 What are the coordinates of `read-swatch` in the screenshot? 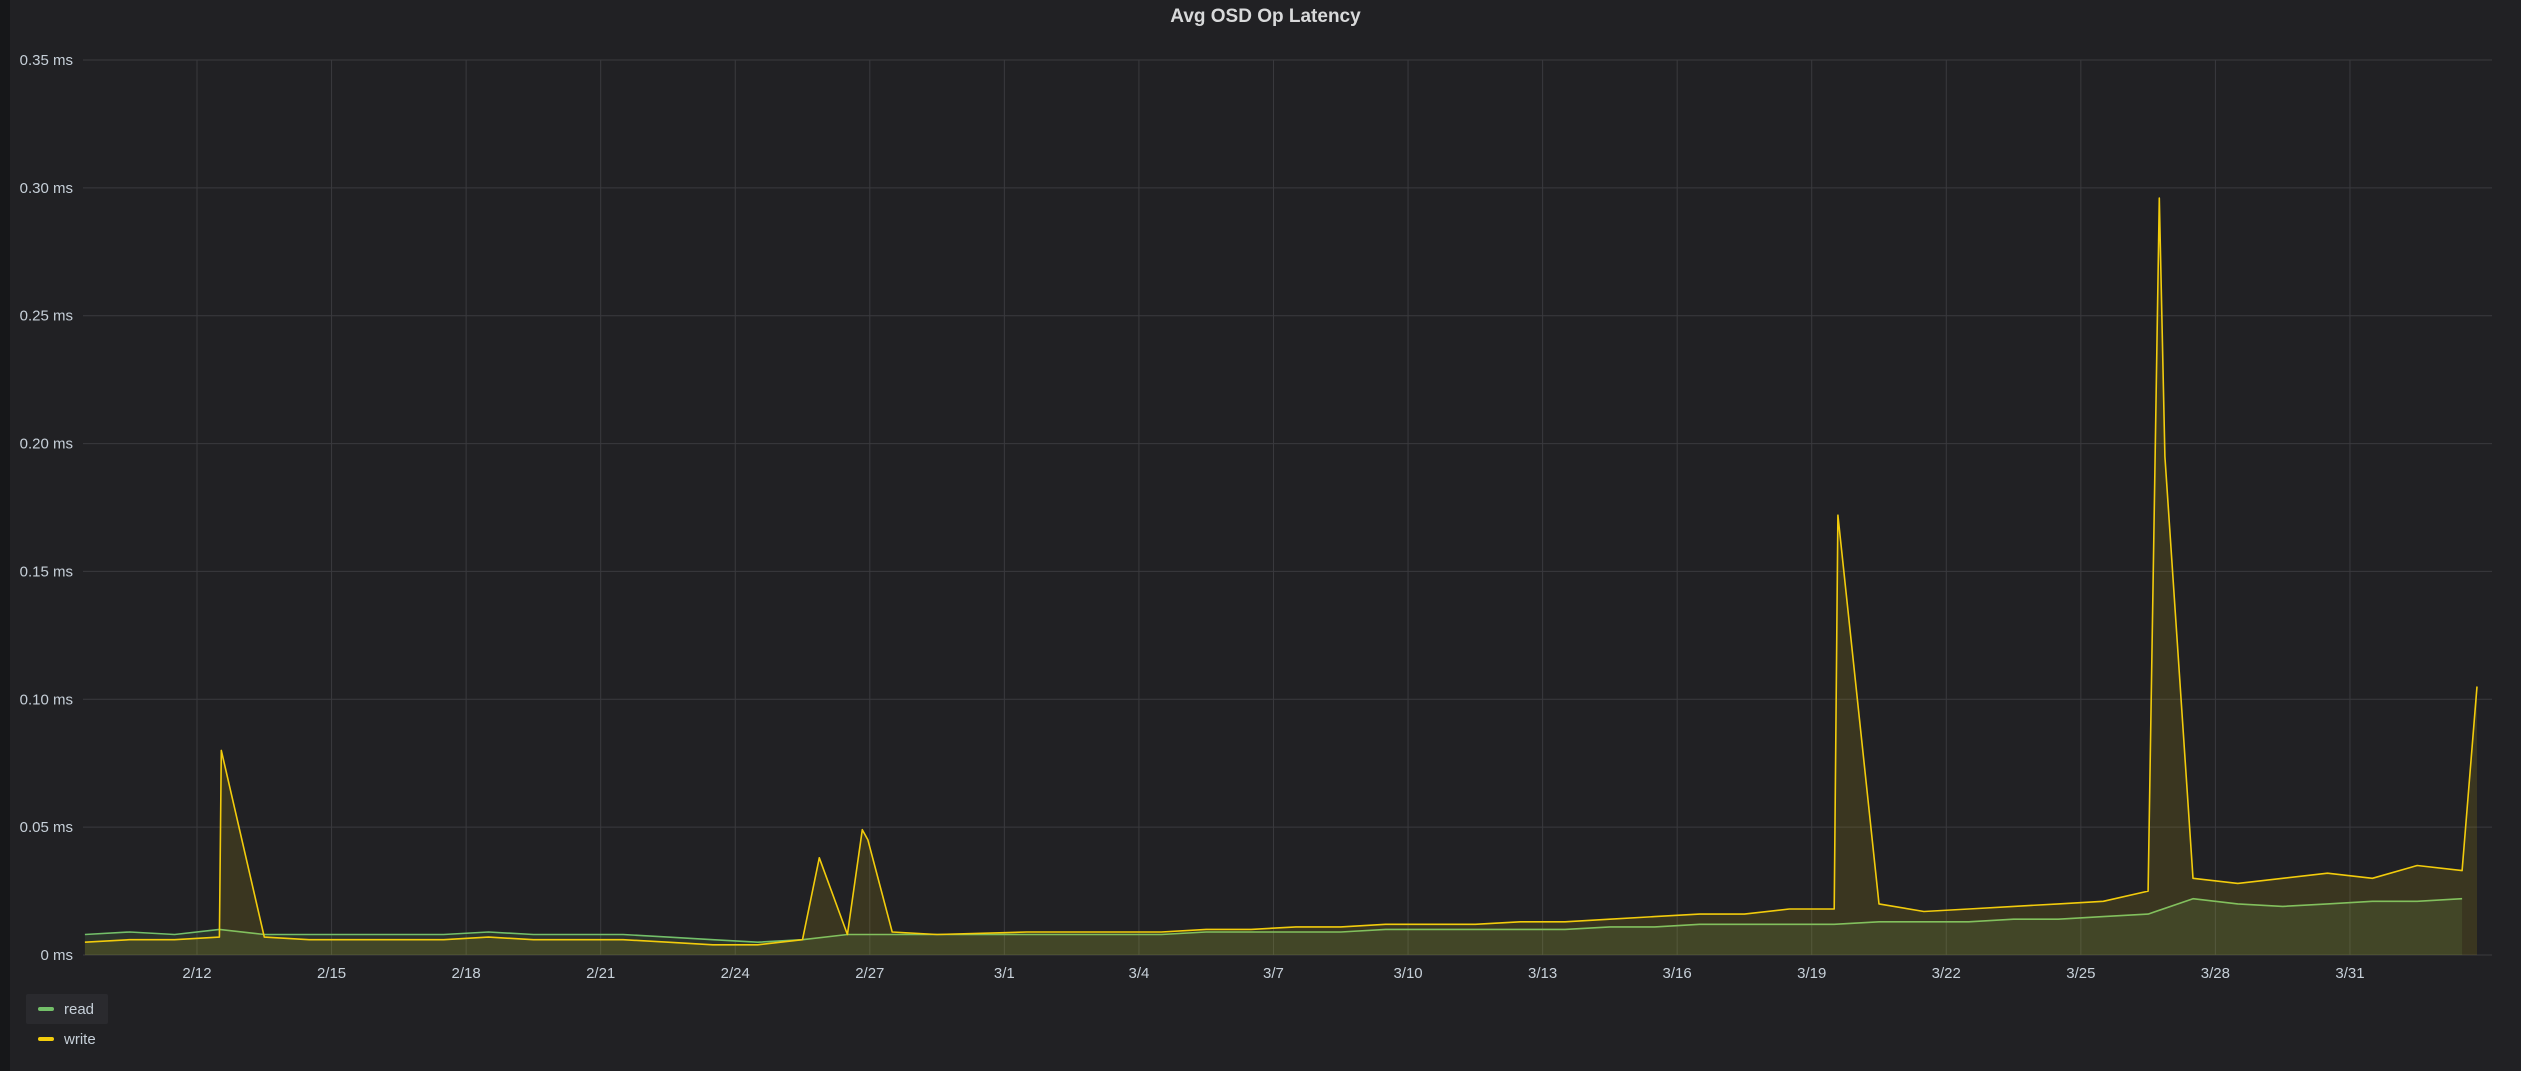 It's located at (46, 1009).